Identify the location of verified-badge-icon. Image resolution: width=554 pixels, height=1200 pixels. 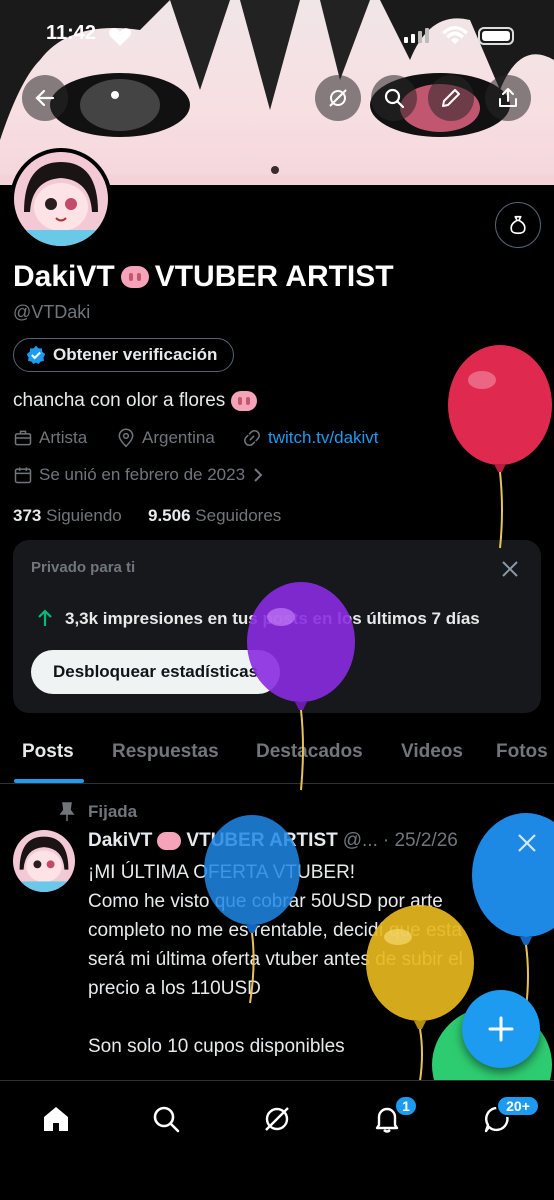
(36, 355).